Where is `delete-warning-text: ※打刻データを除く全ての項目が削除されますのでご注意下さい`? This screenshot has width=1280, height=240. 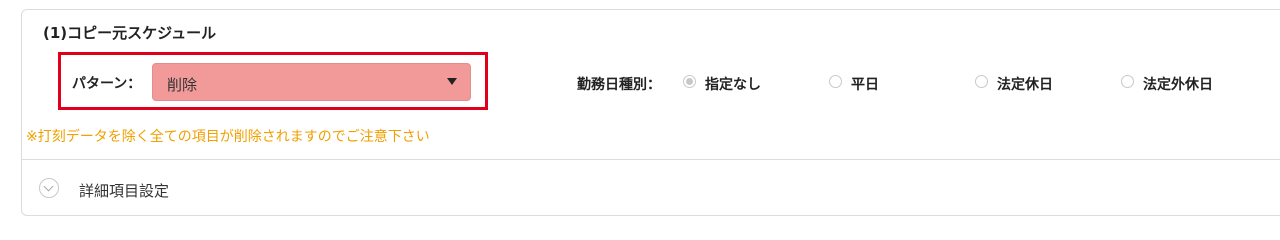 delete-warning-text: ※打刻データを除く全ての項目が削除されますのでご注意下さい is located at coordinates (228, 137).